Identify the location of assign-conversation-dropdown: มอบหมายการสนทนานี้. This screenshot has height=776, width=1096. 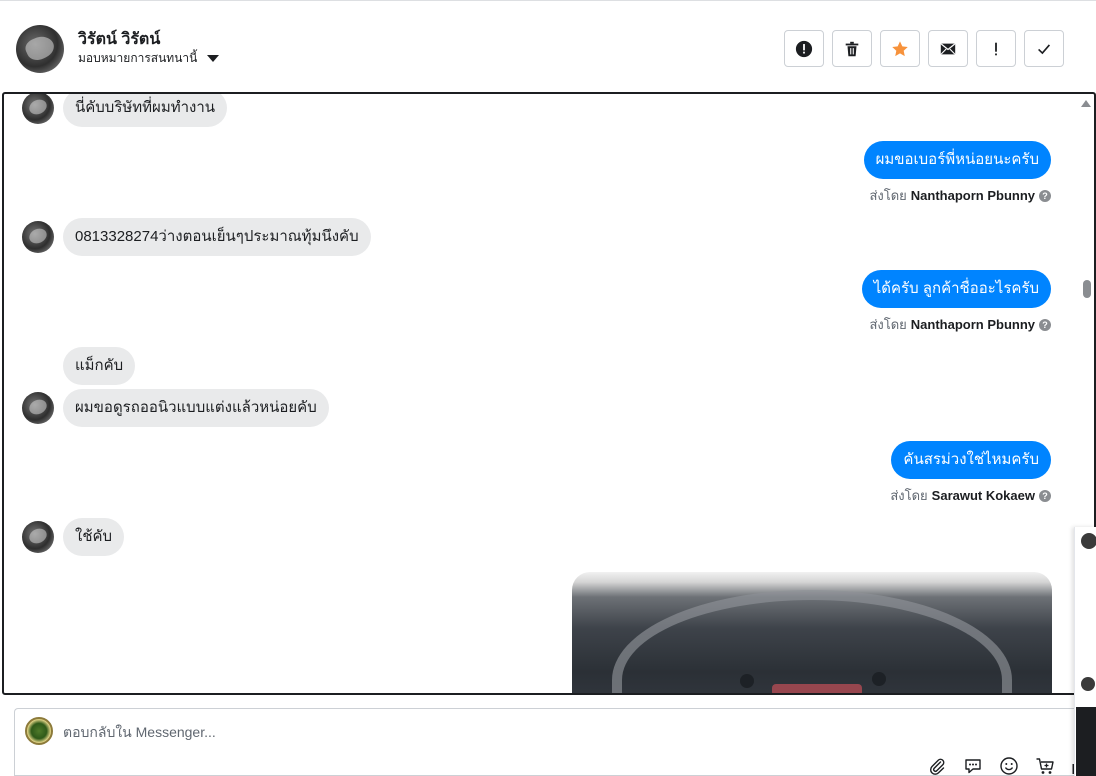
(149, 58).